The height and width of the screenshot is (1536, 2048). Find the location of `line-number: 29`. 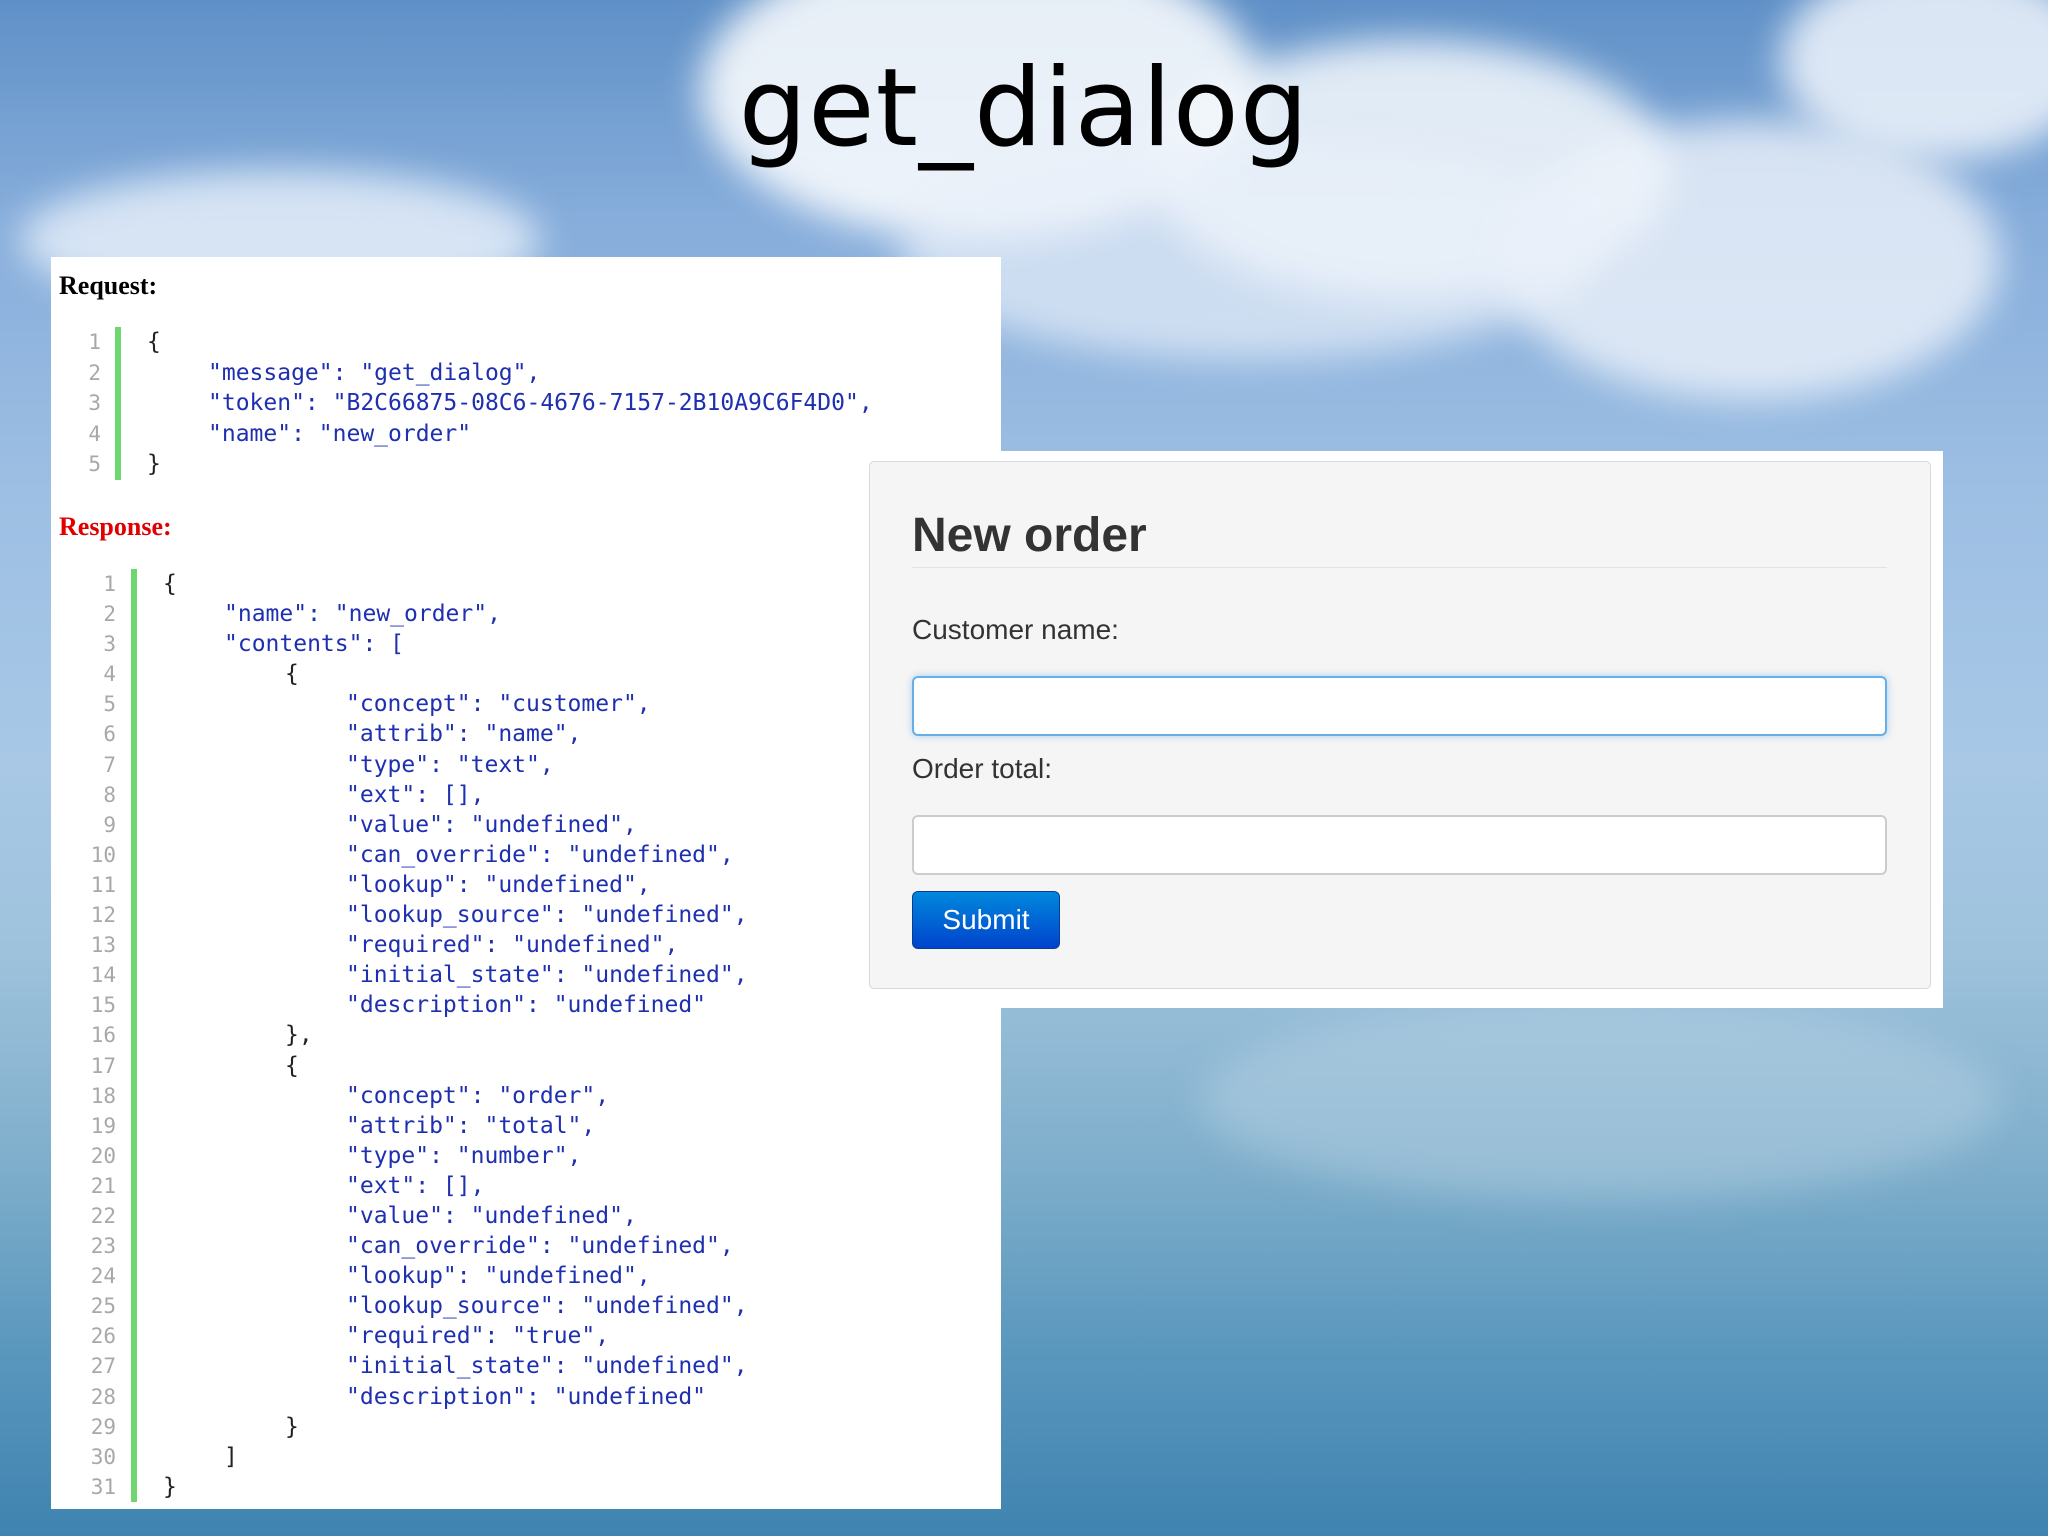

line-number: 29 is located at coordinates (103, 1426).